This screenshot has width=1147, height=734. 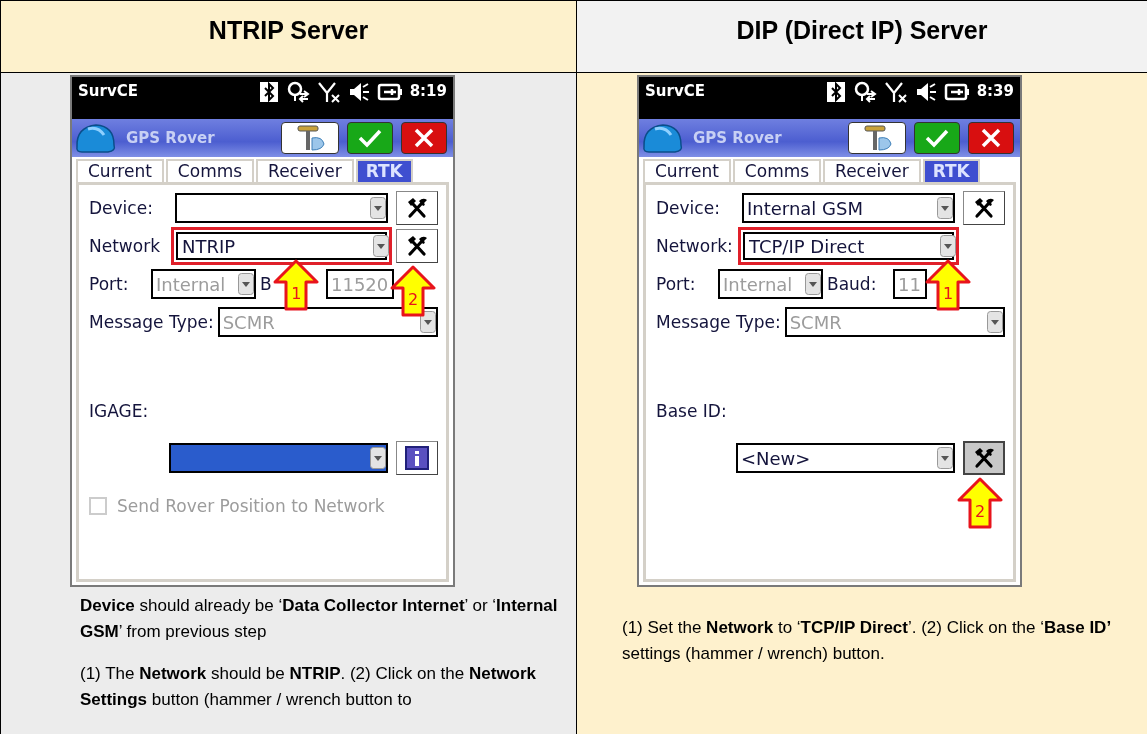 I want to click on dropdown-field: <New>, so click(x=845, y=458).